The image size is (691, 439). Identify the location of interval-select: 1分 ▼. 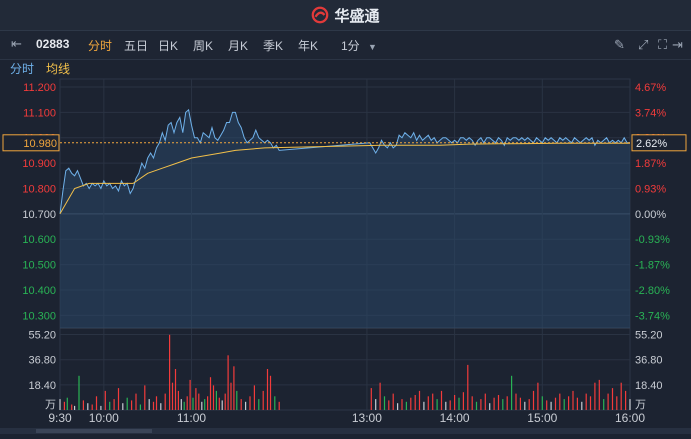
(359, 45).